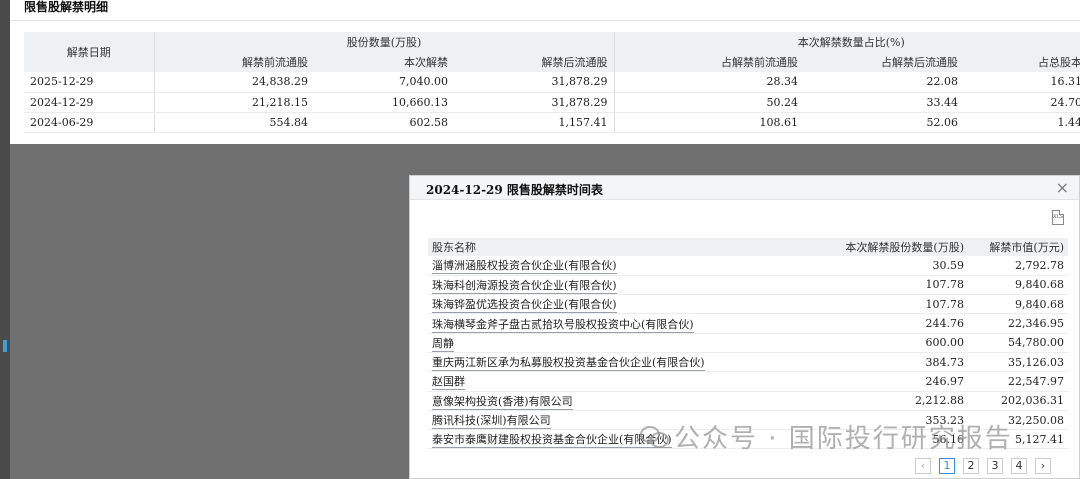  Describe the element at coordinates (233, 82) in the screenshot. I see `cell: 24,838.29` at that location.